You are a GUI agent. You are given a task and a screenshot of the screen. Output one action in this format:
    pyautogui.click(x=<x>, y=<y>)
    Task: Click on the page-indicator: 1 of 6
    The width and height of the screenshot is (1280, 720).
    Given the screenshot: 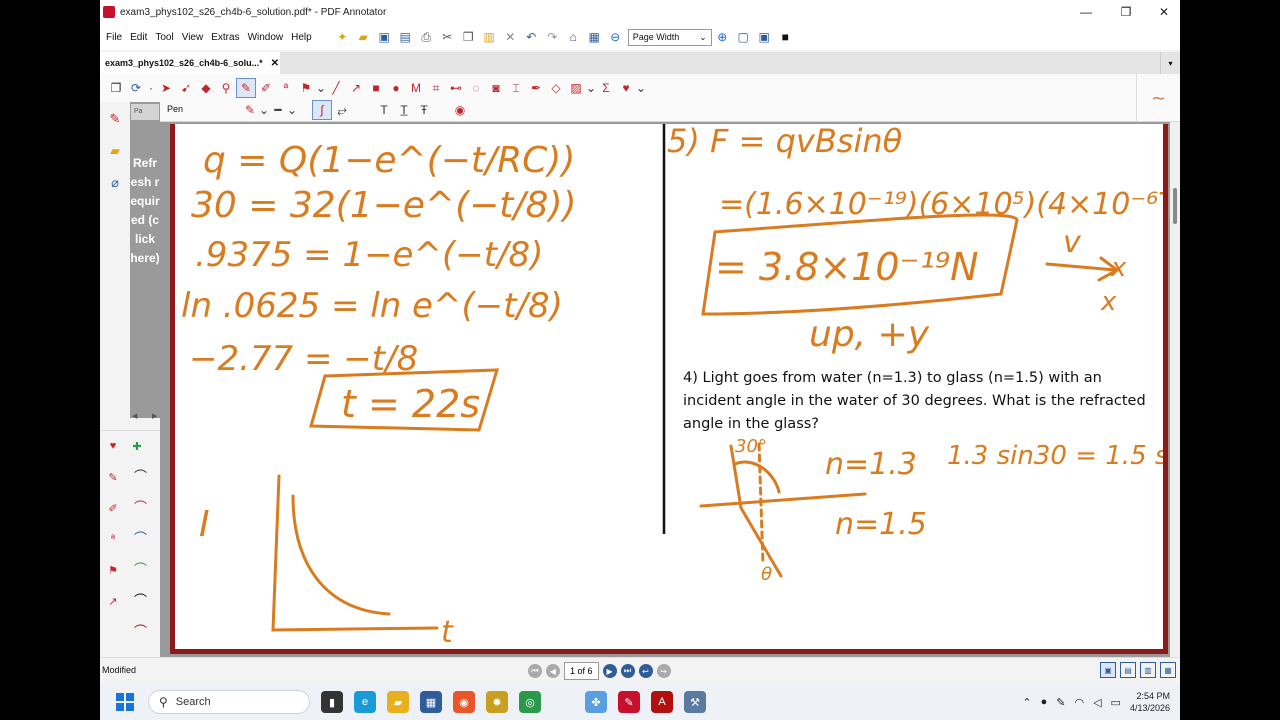 What is the action you would take?
    pyautogui.click(x=581, y=671)
    